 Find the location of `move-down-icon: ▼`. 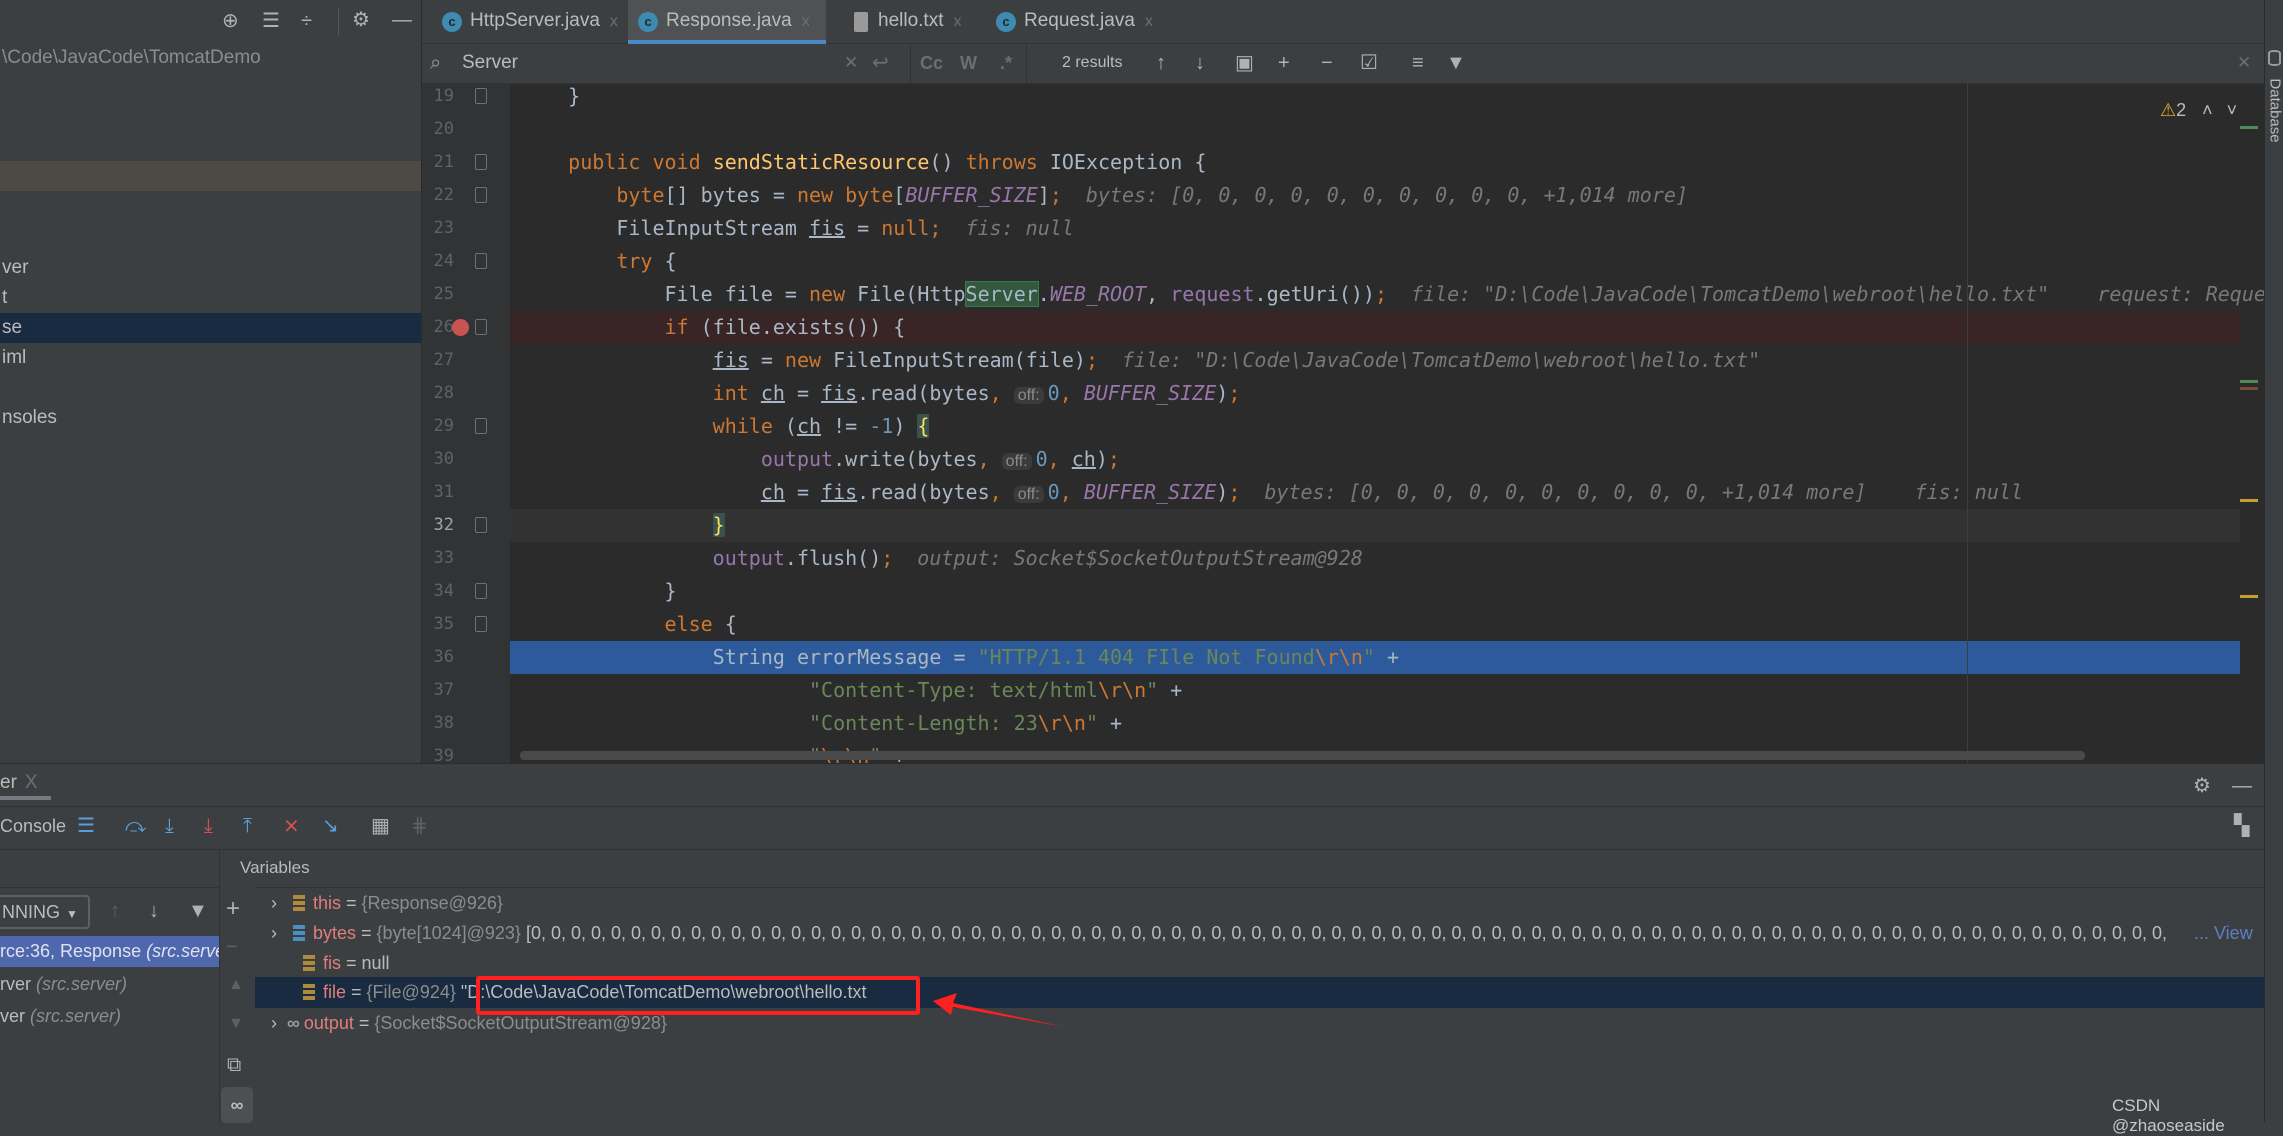

move-down-icon: ▼ is located at coordinates (236, 1024).